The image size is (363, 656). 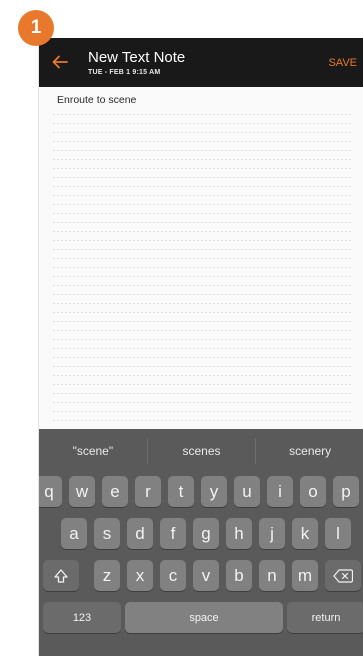 What do you see at coordinates (309, 451) in the screenshot?
I see `suggestion-scenery: scenery` at bounding box center [309, 451].